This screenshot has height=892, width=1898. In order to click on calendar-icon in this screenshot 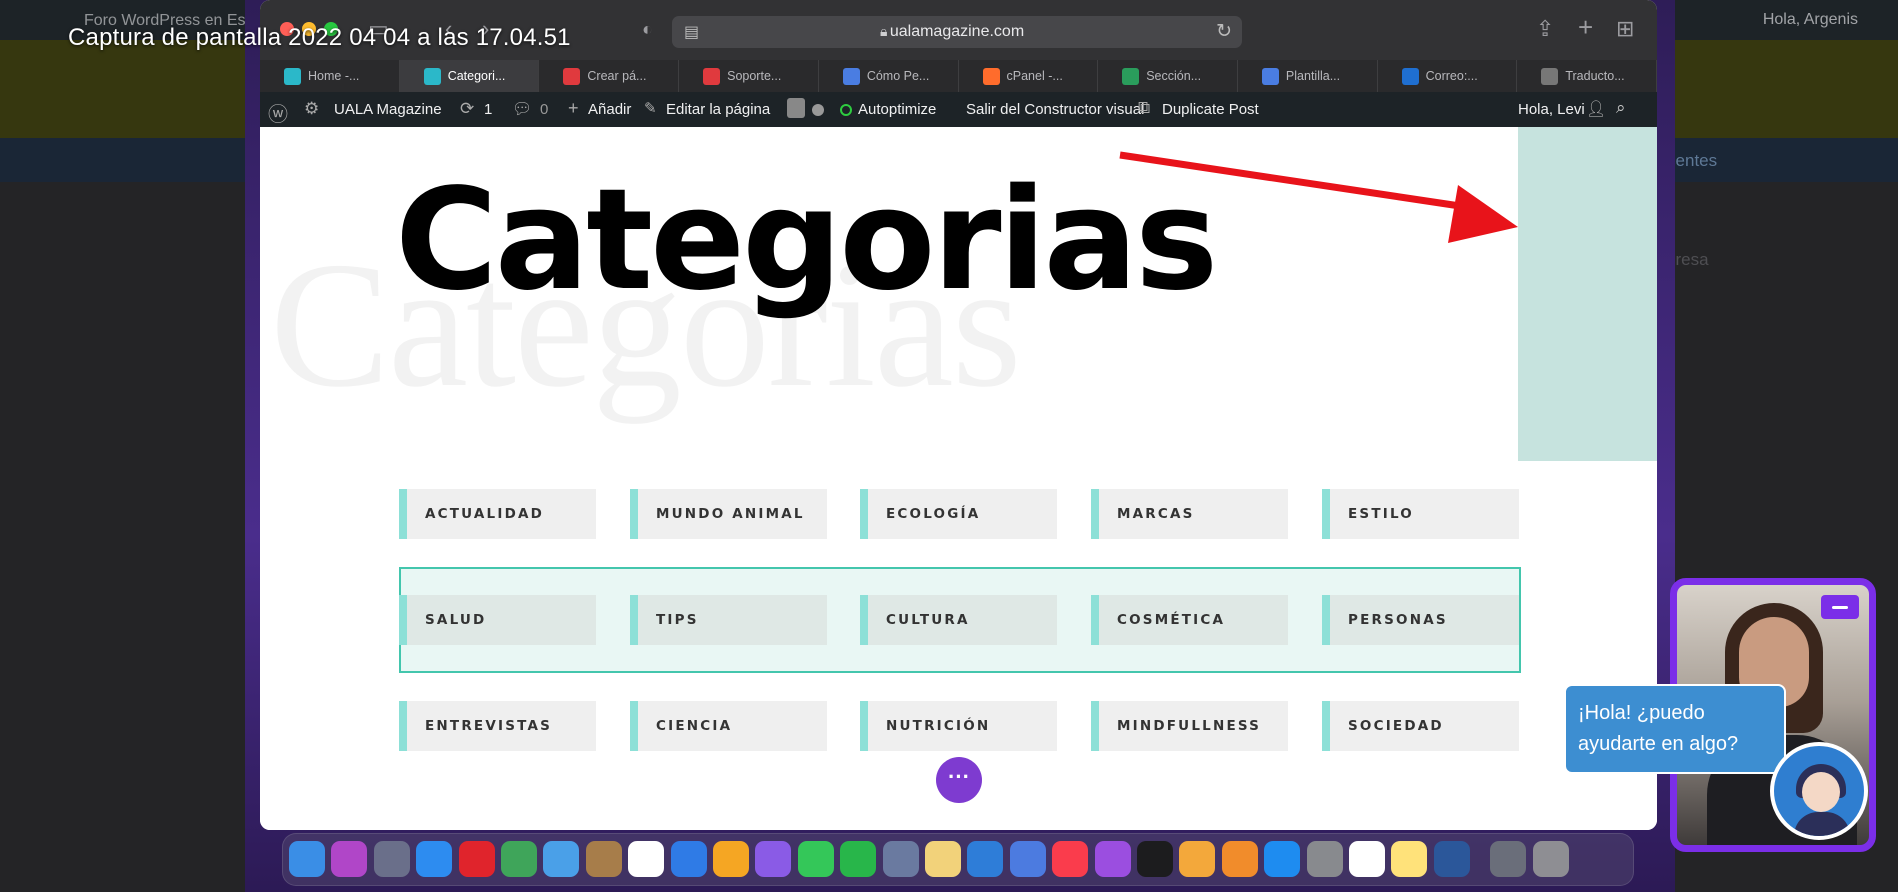, I will do `click(646, 859)`.